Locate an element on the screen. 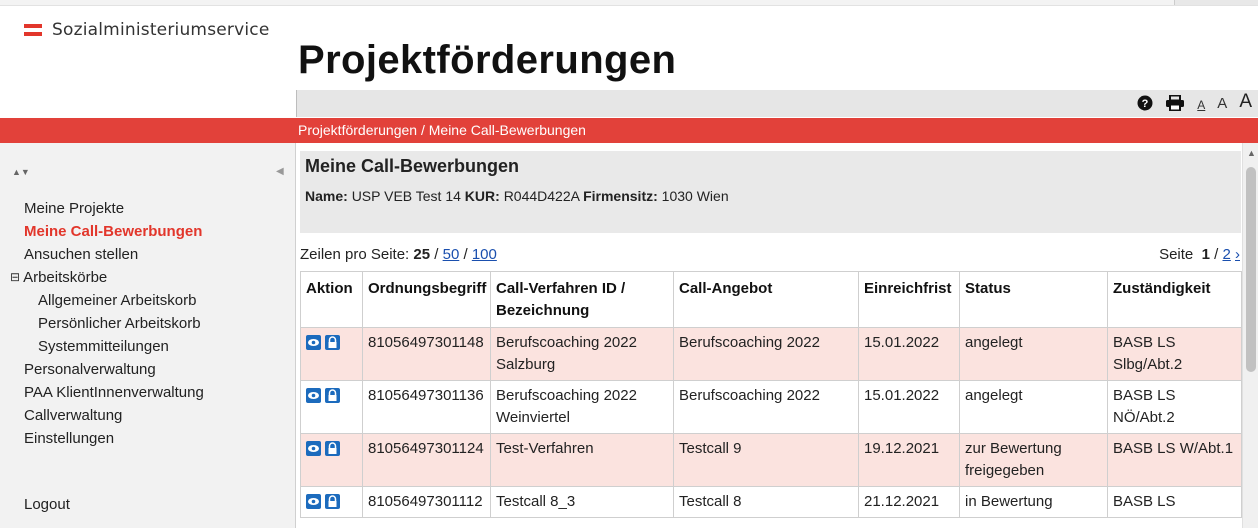 Image resolution: width=1258 pixels, height=528 pixels. firmensitz-label: Firmensitz: is located at coordinates (620, 196).